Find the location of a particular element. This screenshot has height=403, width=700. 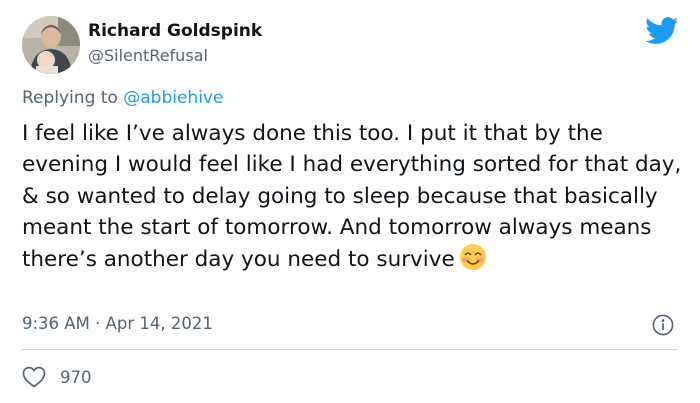

twitter-bird-icon is located at coordinates (662, 31).